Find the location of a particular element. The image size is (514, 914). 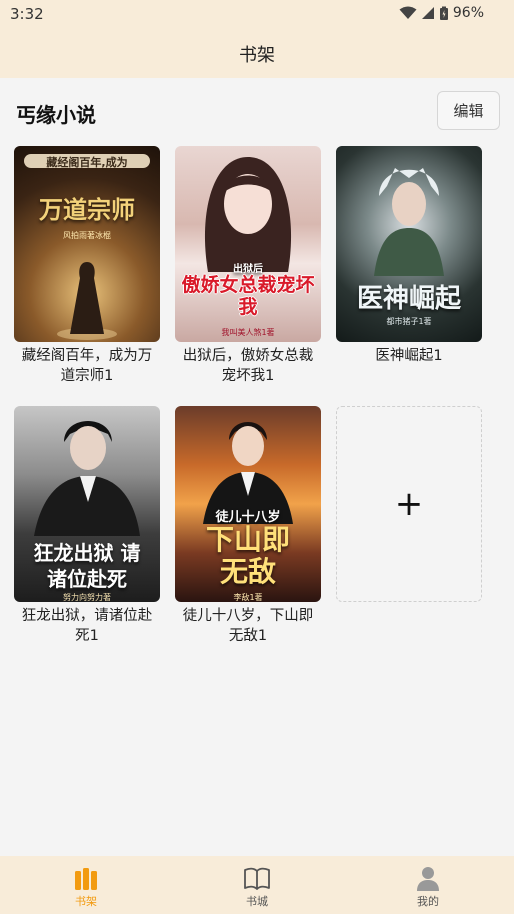

tab-bookstore: 书城 is located at coordinates (257, 885).